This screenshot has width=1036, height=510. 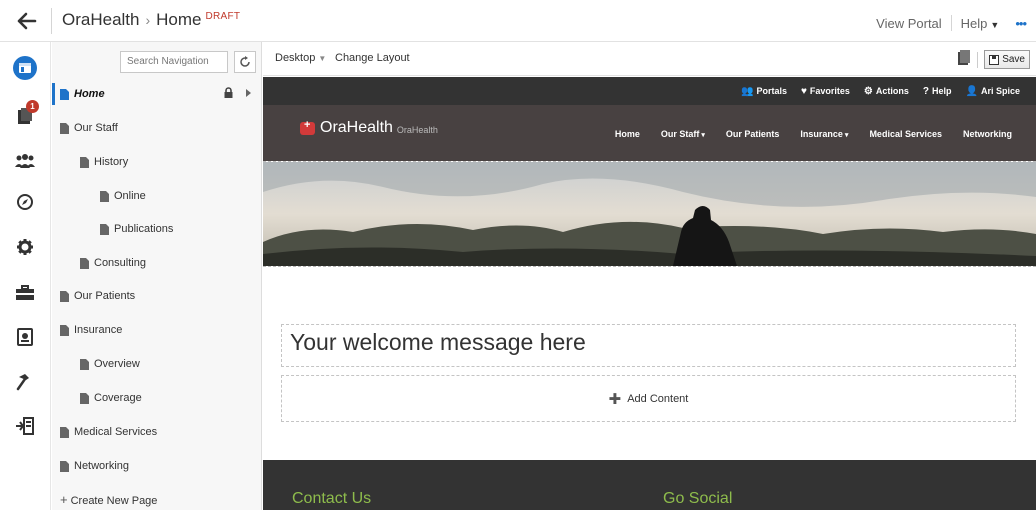 I want to click on site-nav-our-patients: Our Patients, so click(x=753, y=134).